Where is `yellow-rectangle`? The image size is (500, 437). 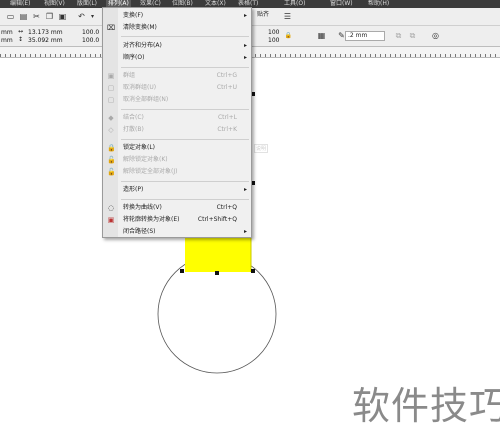
yellow-rectangle is located at coordinates (218, 253).